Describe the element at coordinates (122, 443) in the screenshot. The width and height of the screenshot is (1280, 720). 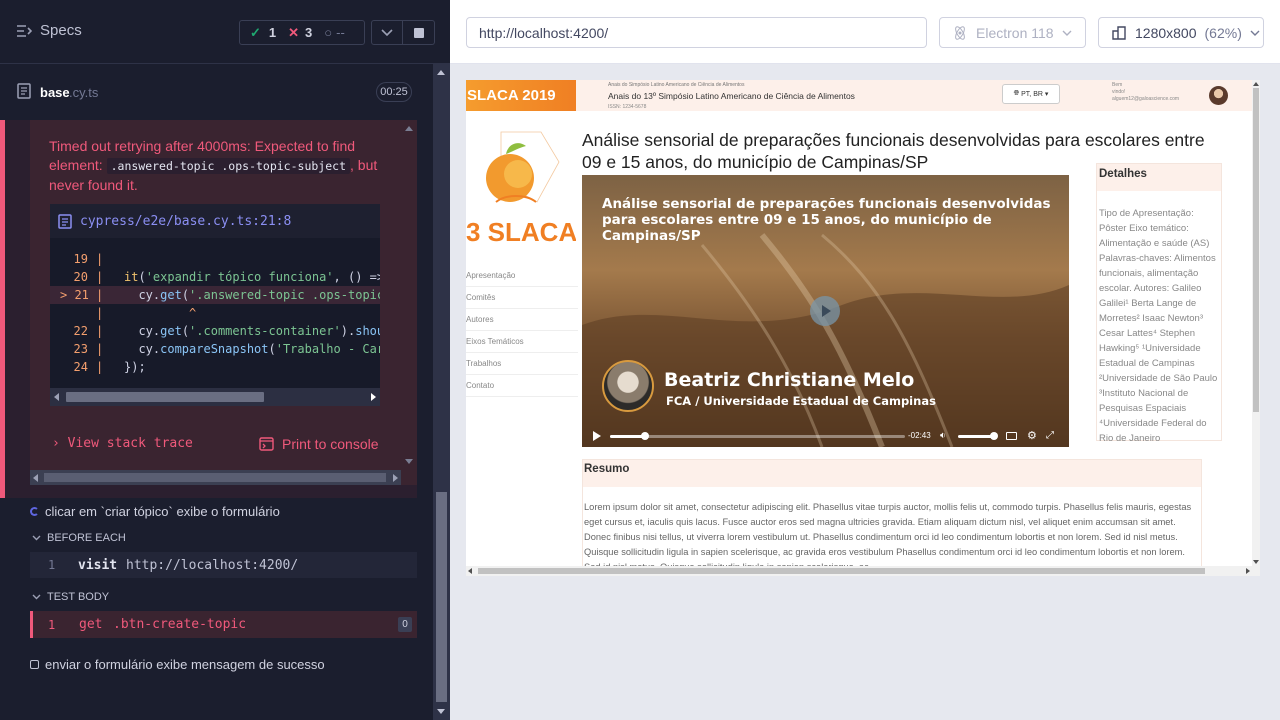
I see `view-stack-trace-button: › View stack trace` at that location.